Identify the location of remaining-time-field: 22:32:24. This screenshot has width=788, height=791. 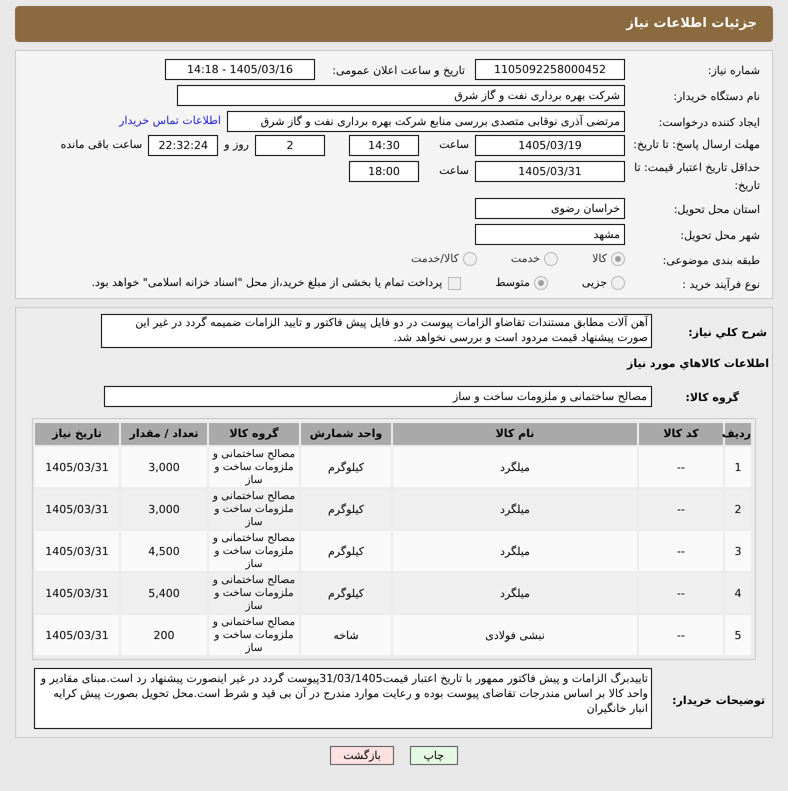
(183, 145).